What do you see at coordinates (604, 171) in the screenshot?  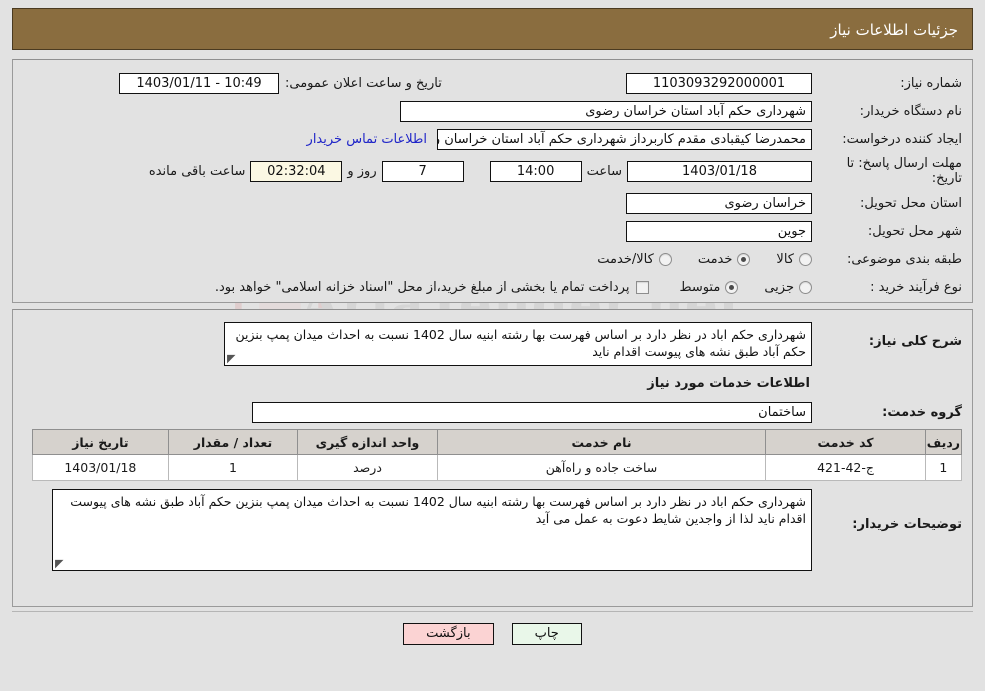 I see `hour-label: ساعت` at bounding box center [604, 171].